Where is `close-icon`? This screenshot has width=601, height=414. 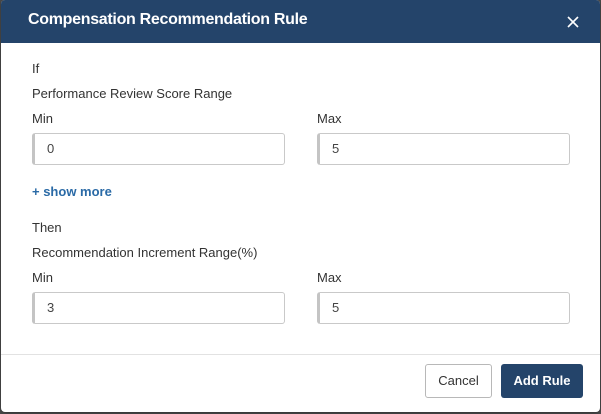 close-icon is located at coordinates (573, 22).